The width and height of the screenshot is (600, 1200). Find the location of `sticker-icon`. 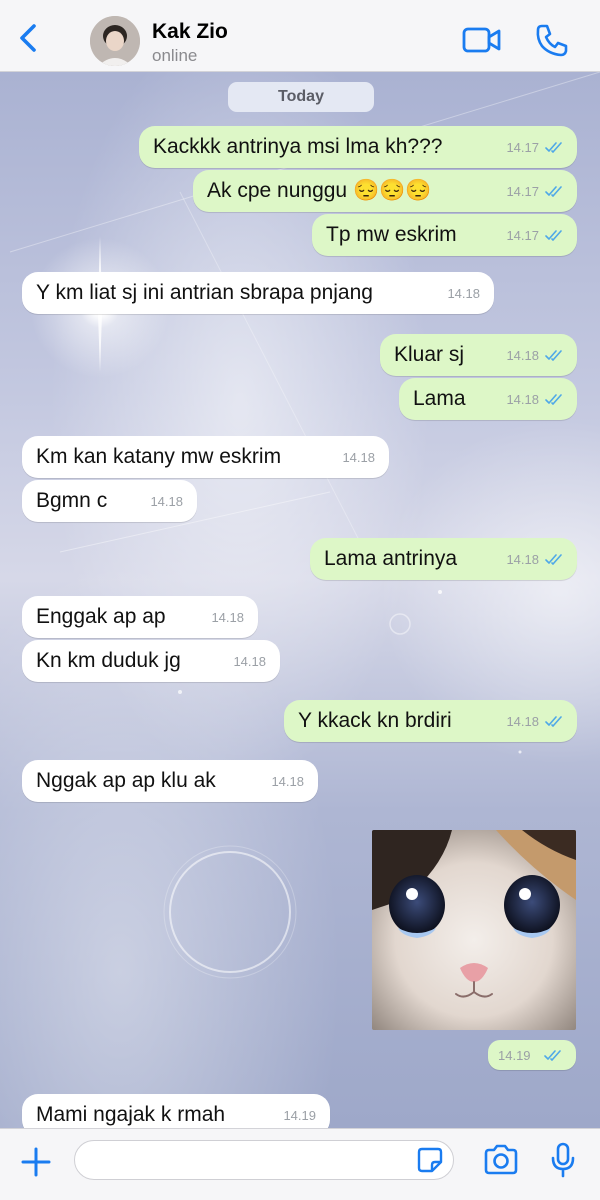

sticker-icon is located at coordinates (430, 1160).